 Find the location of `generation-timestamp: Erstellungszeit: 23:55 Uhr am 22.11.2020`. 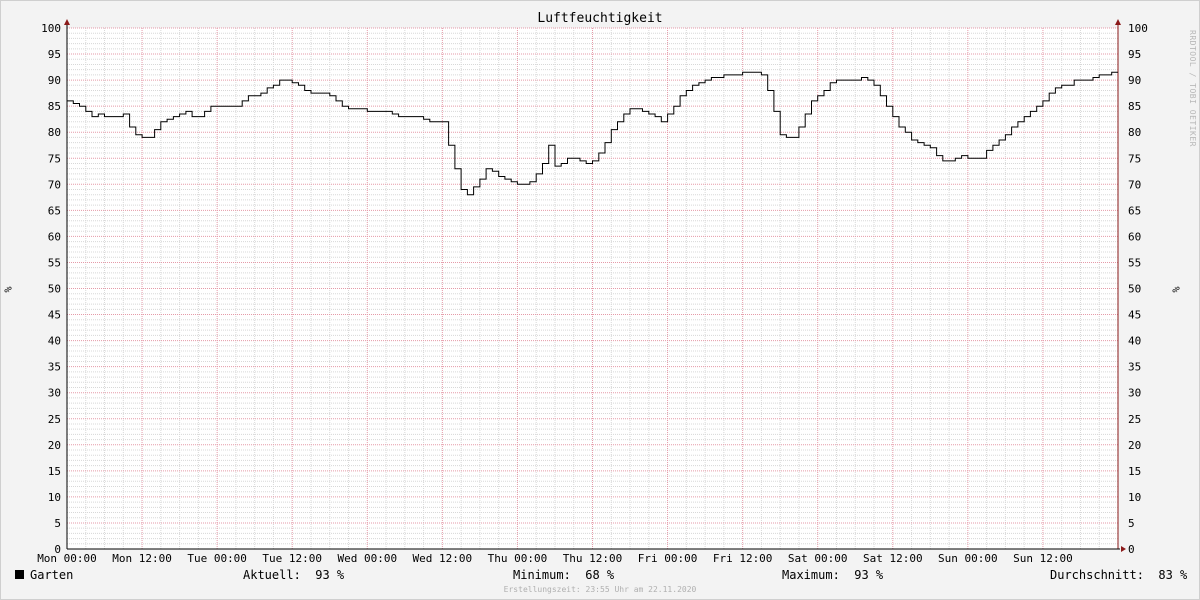

generation-timestamp: Erstellungszeit: 23:55 Uhr am 22.11.2020 is located at coordinates (600, 589).